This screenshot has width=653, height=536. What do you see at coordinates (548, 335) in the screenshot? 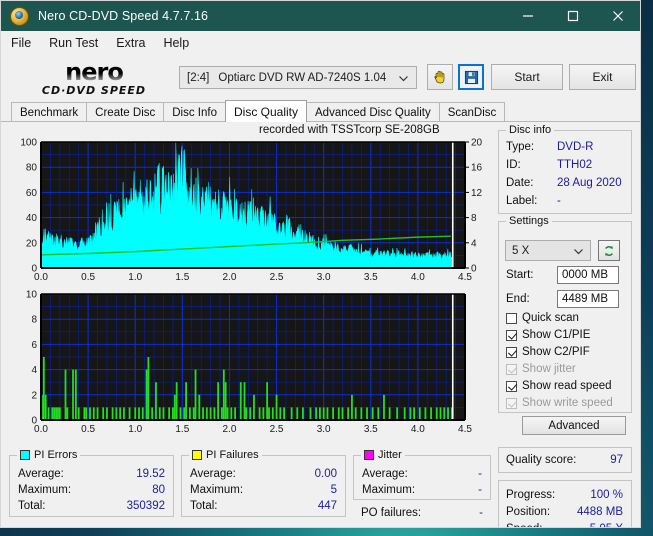
I see `checkbox-show-c1-pie: Show C1/PIE` at bounding box center [548, 335].